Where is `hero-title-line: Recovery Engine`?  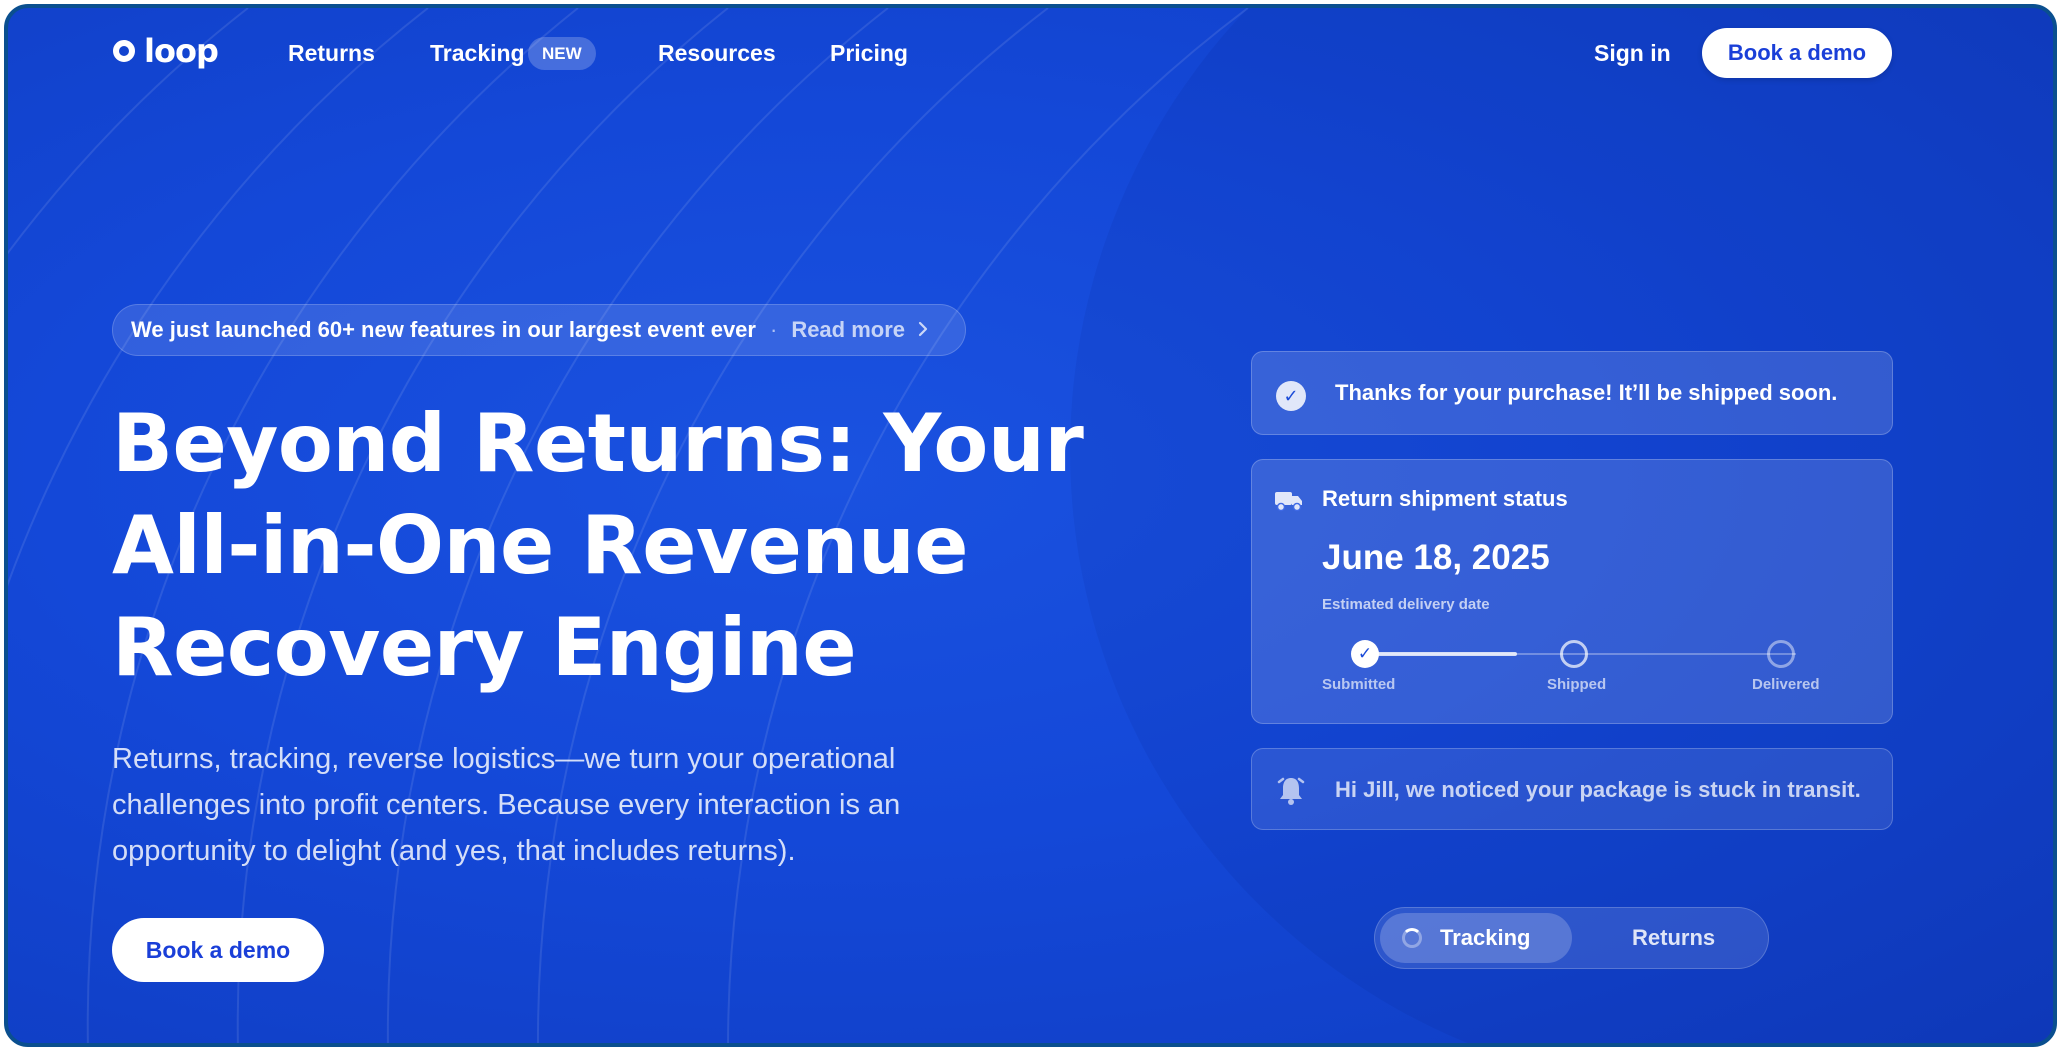 hero-title-line: Recovery Engine is located at coordinates (484, 647).